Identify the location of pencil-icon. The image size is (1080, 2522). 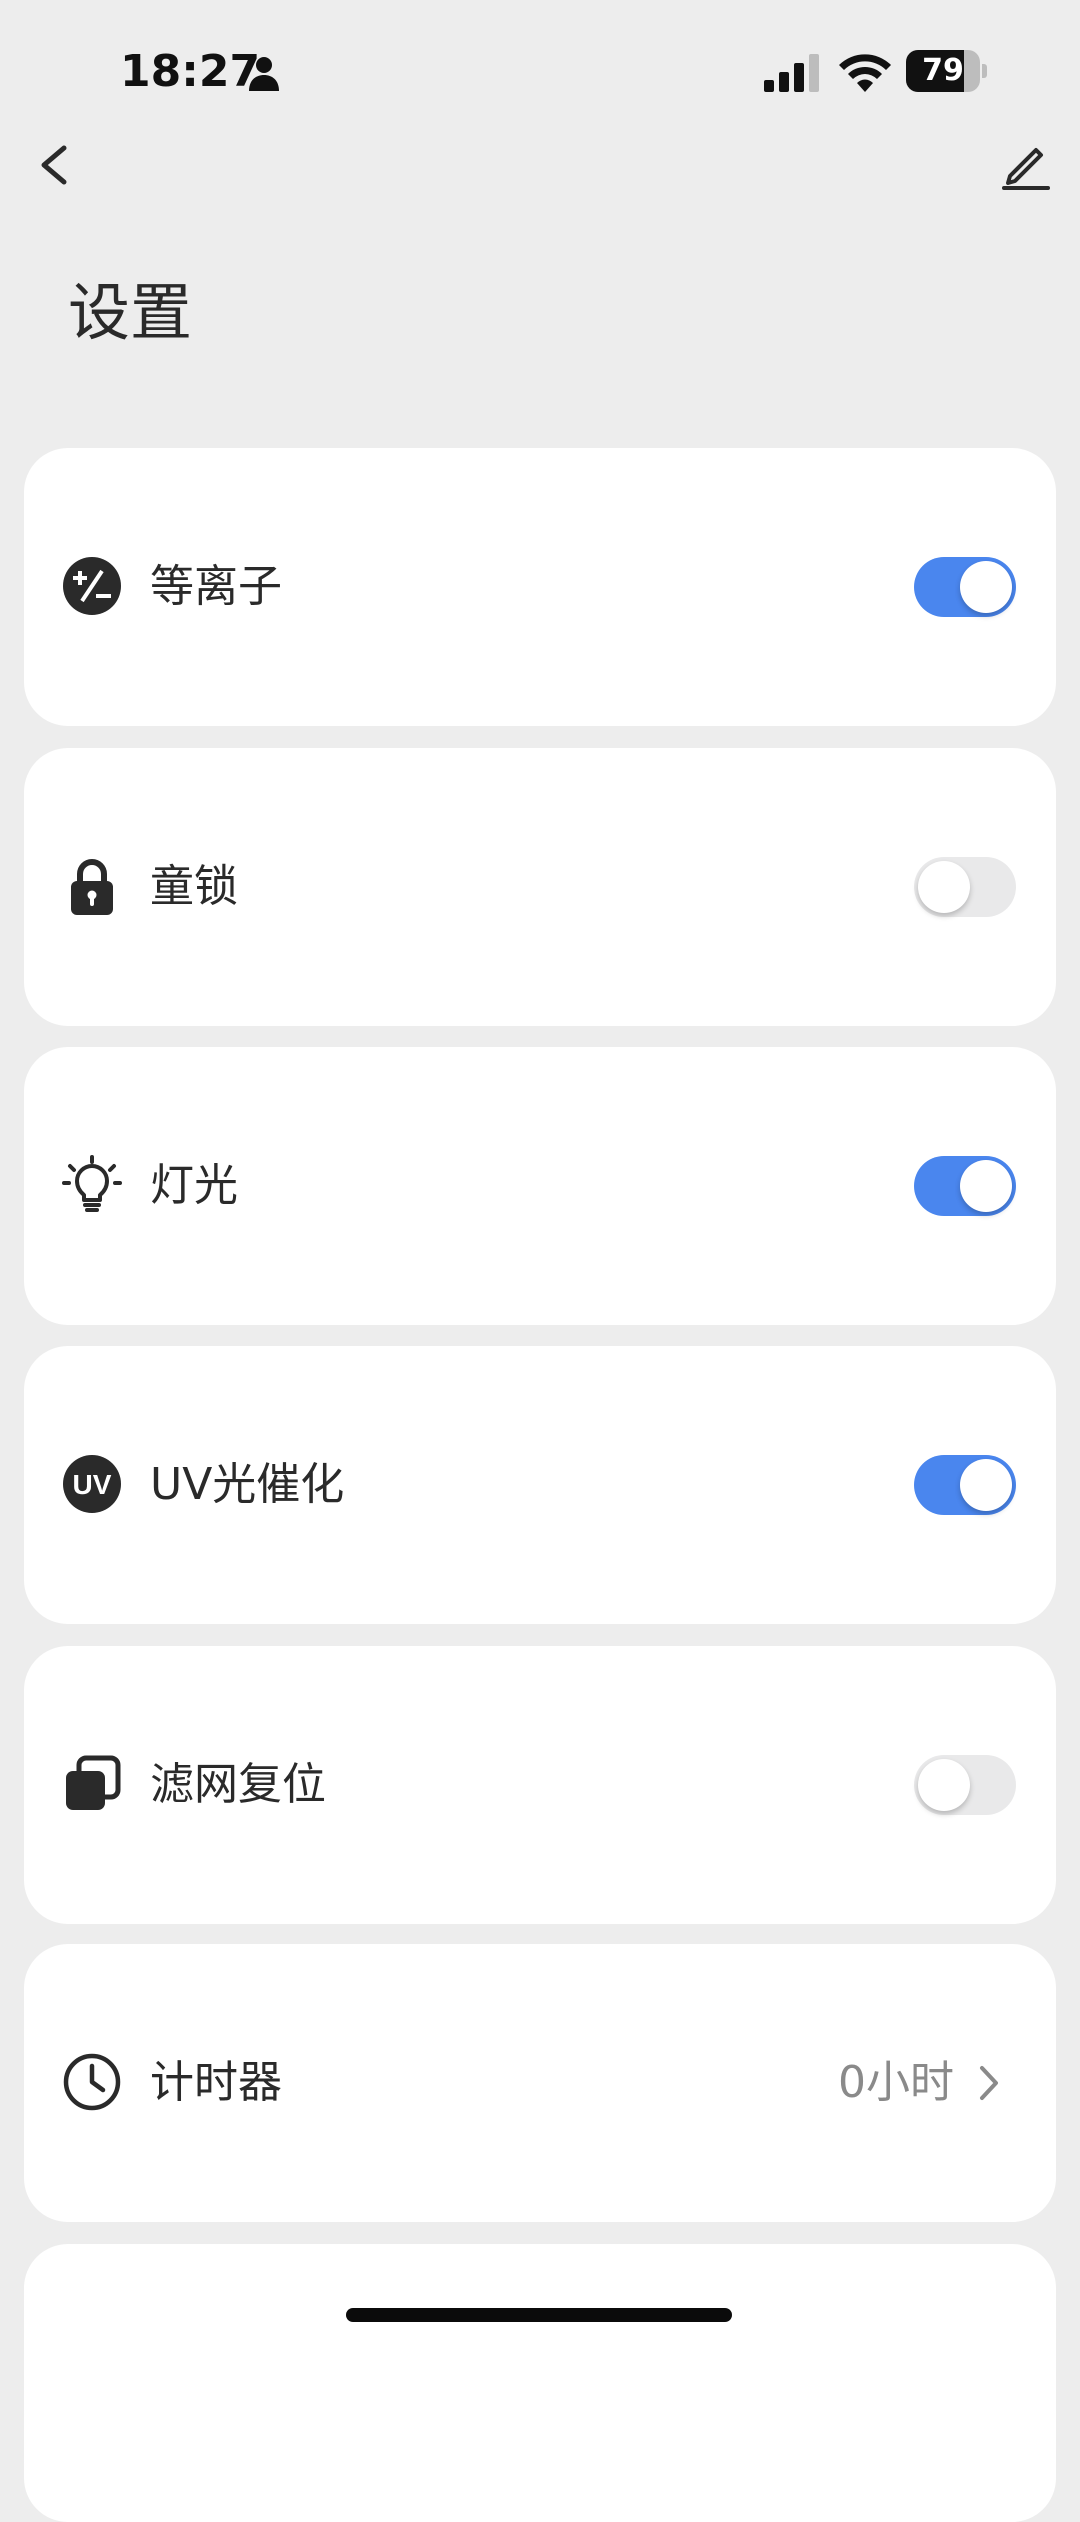
(1026, 166).